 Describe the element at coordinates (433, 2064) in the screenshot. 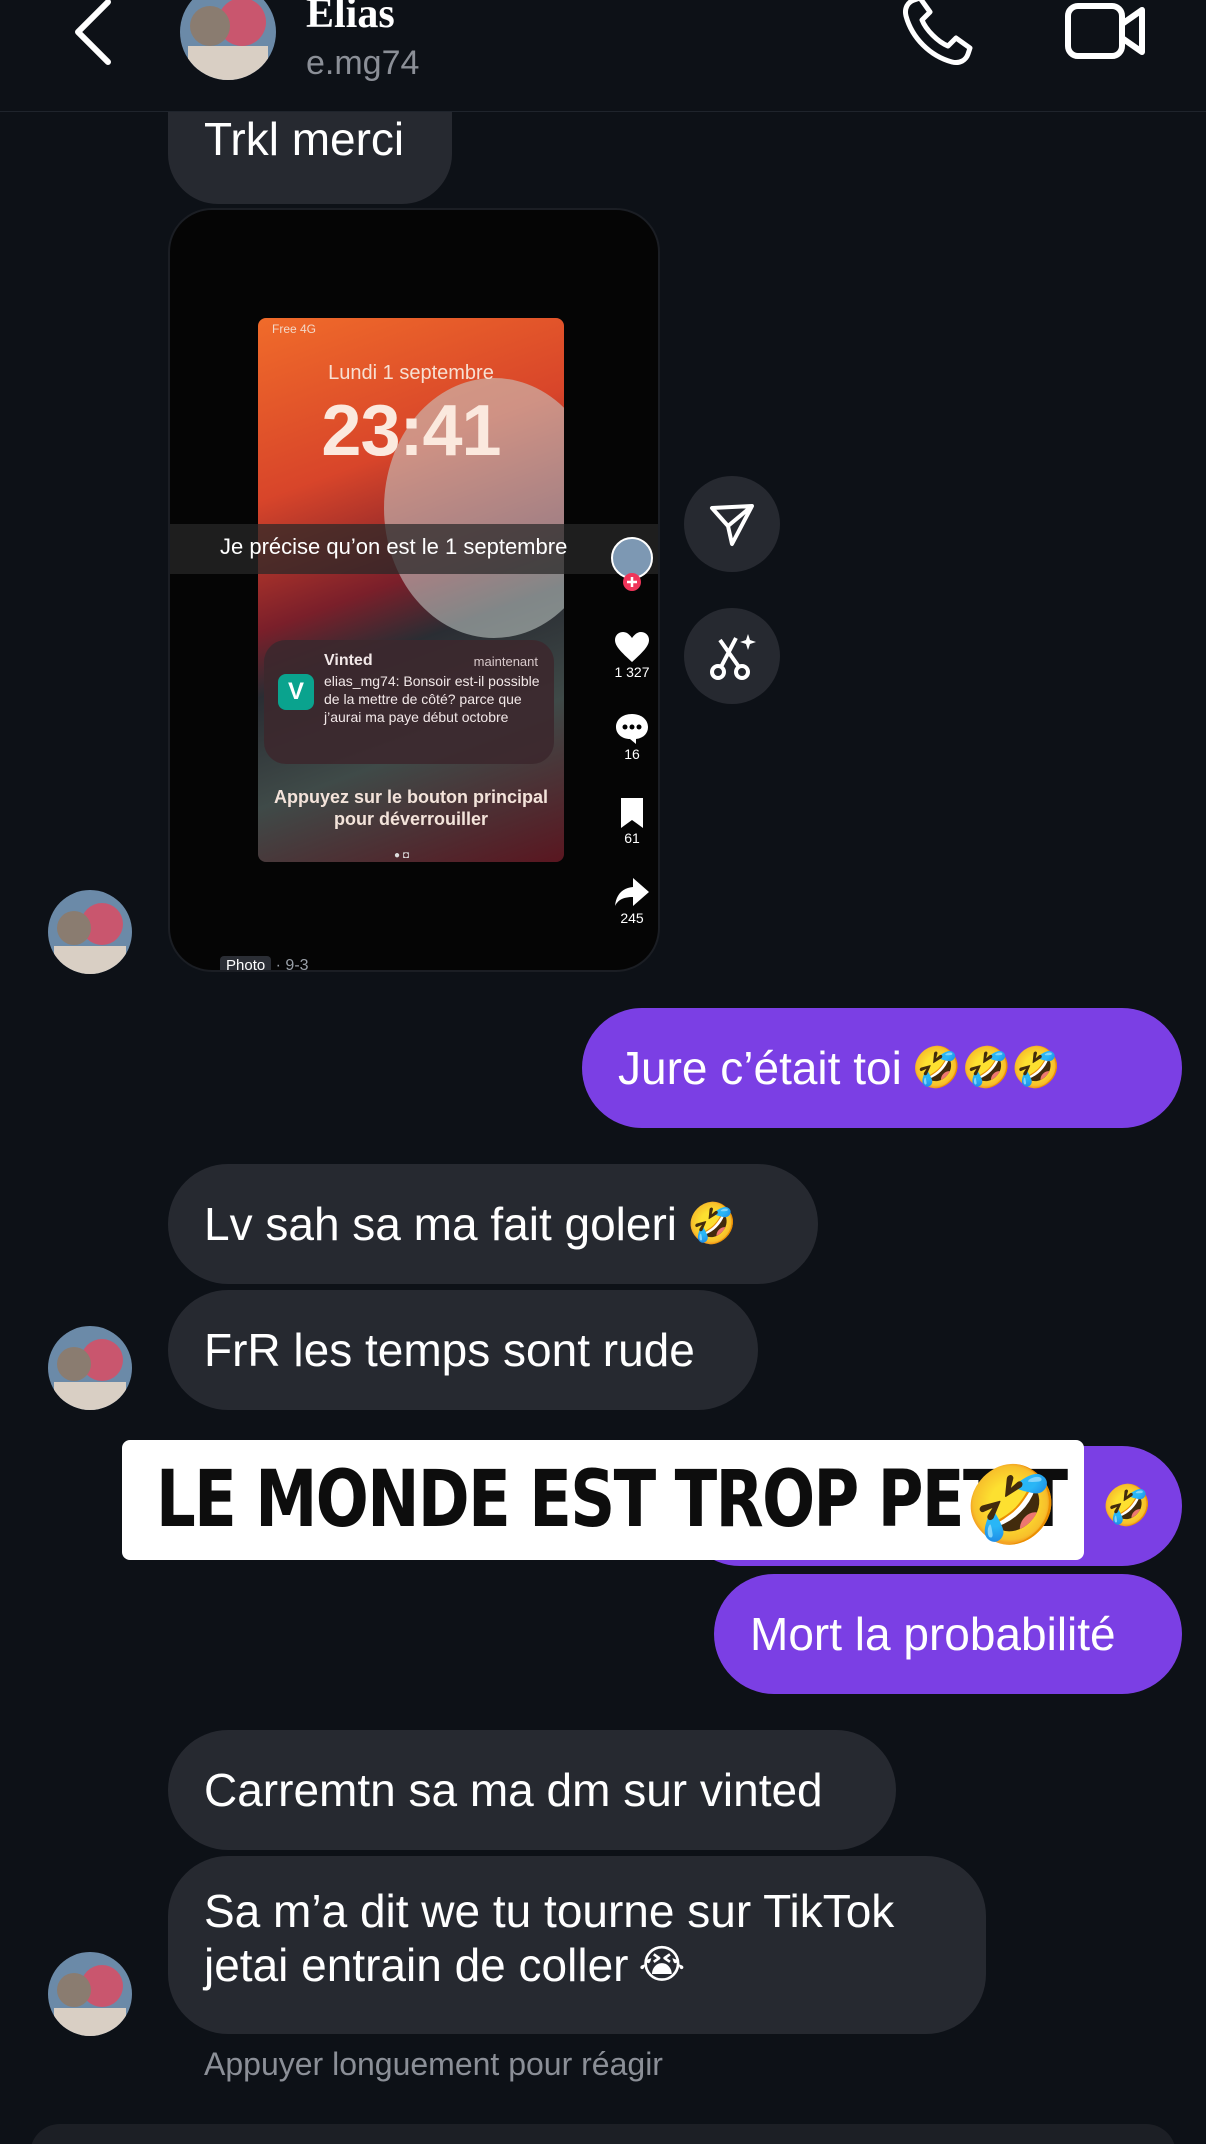

I see `reaction-hint: Appuyer longuement pour réagir` at that location.